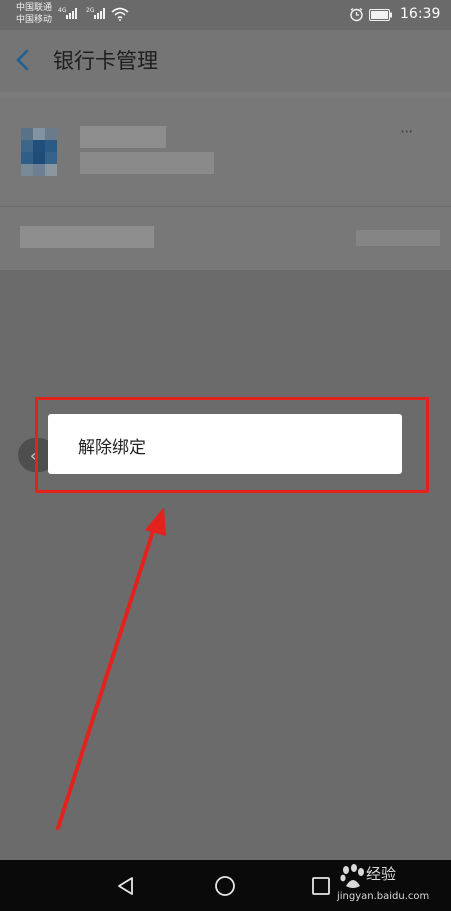  Describe the element at coordinates (111, 668) in the screenshot. I see `annotation-arrow` at that location.